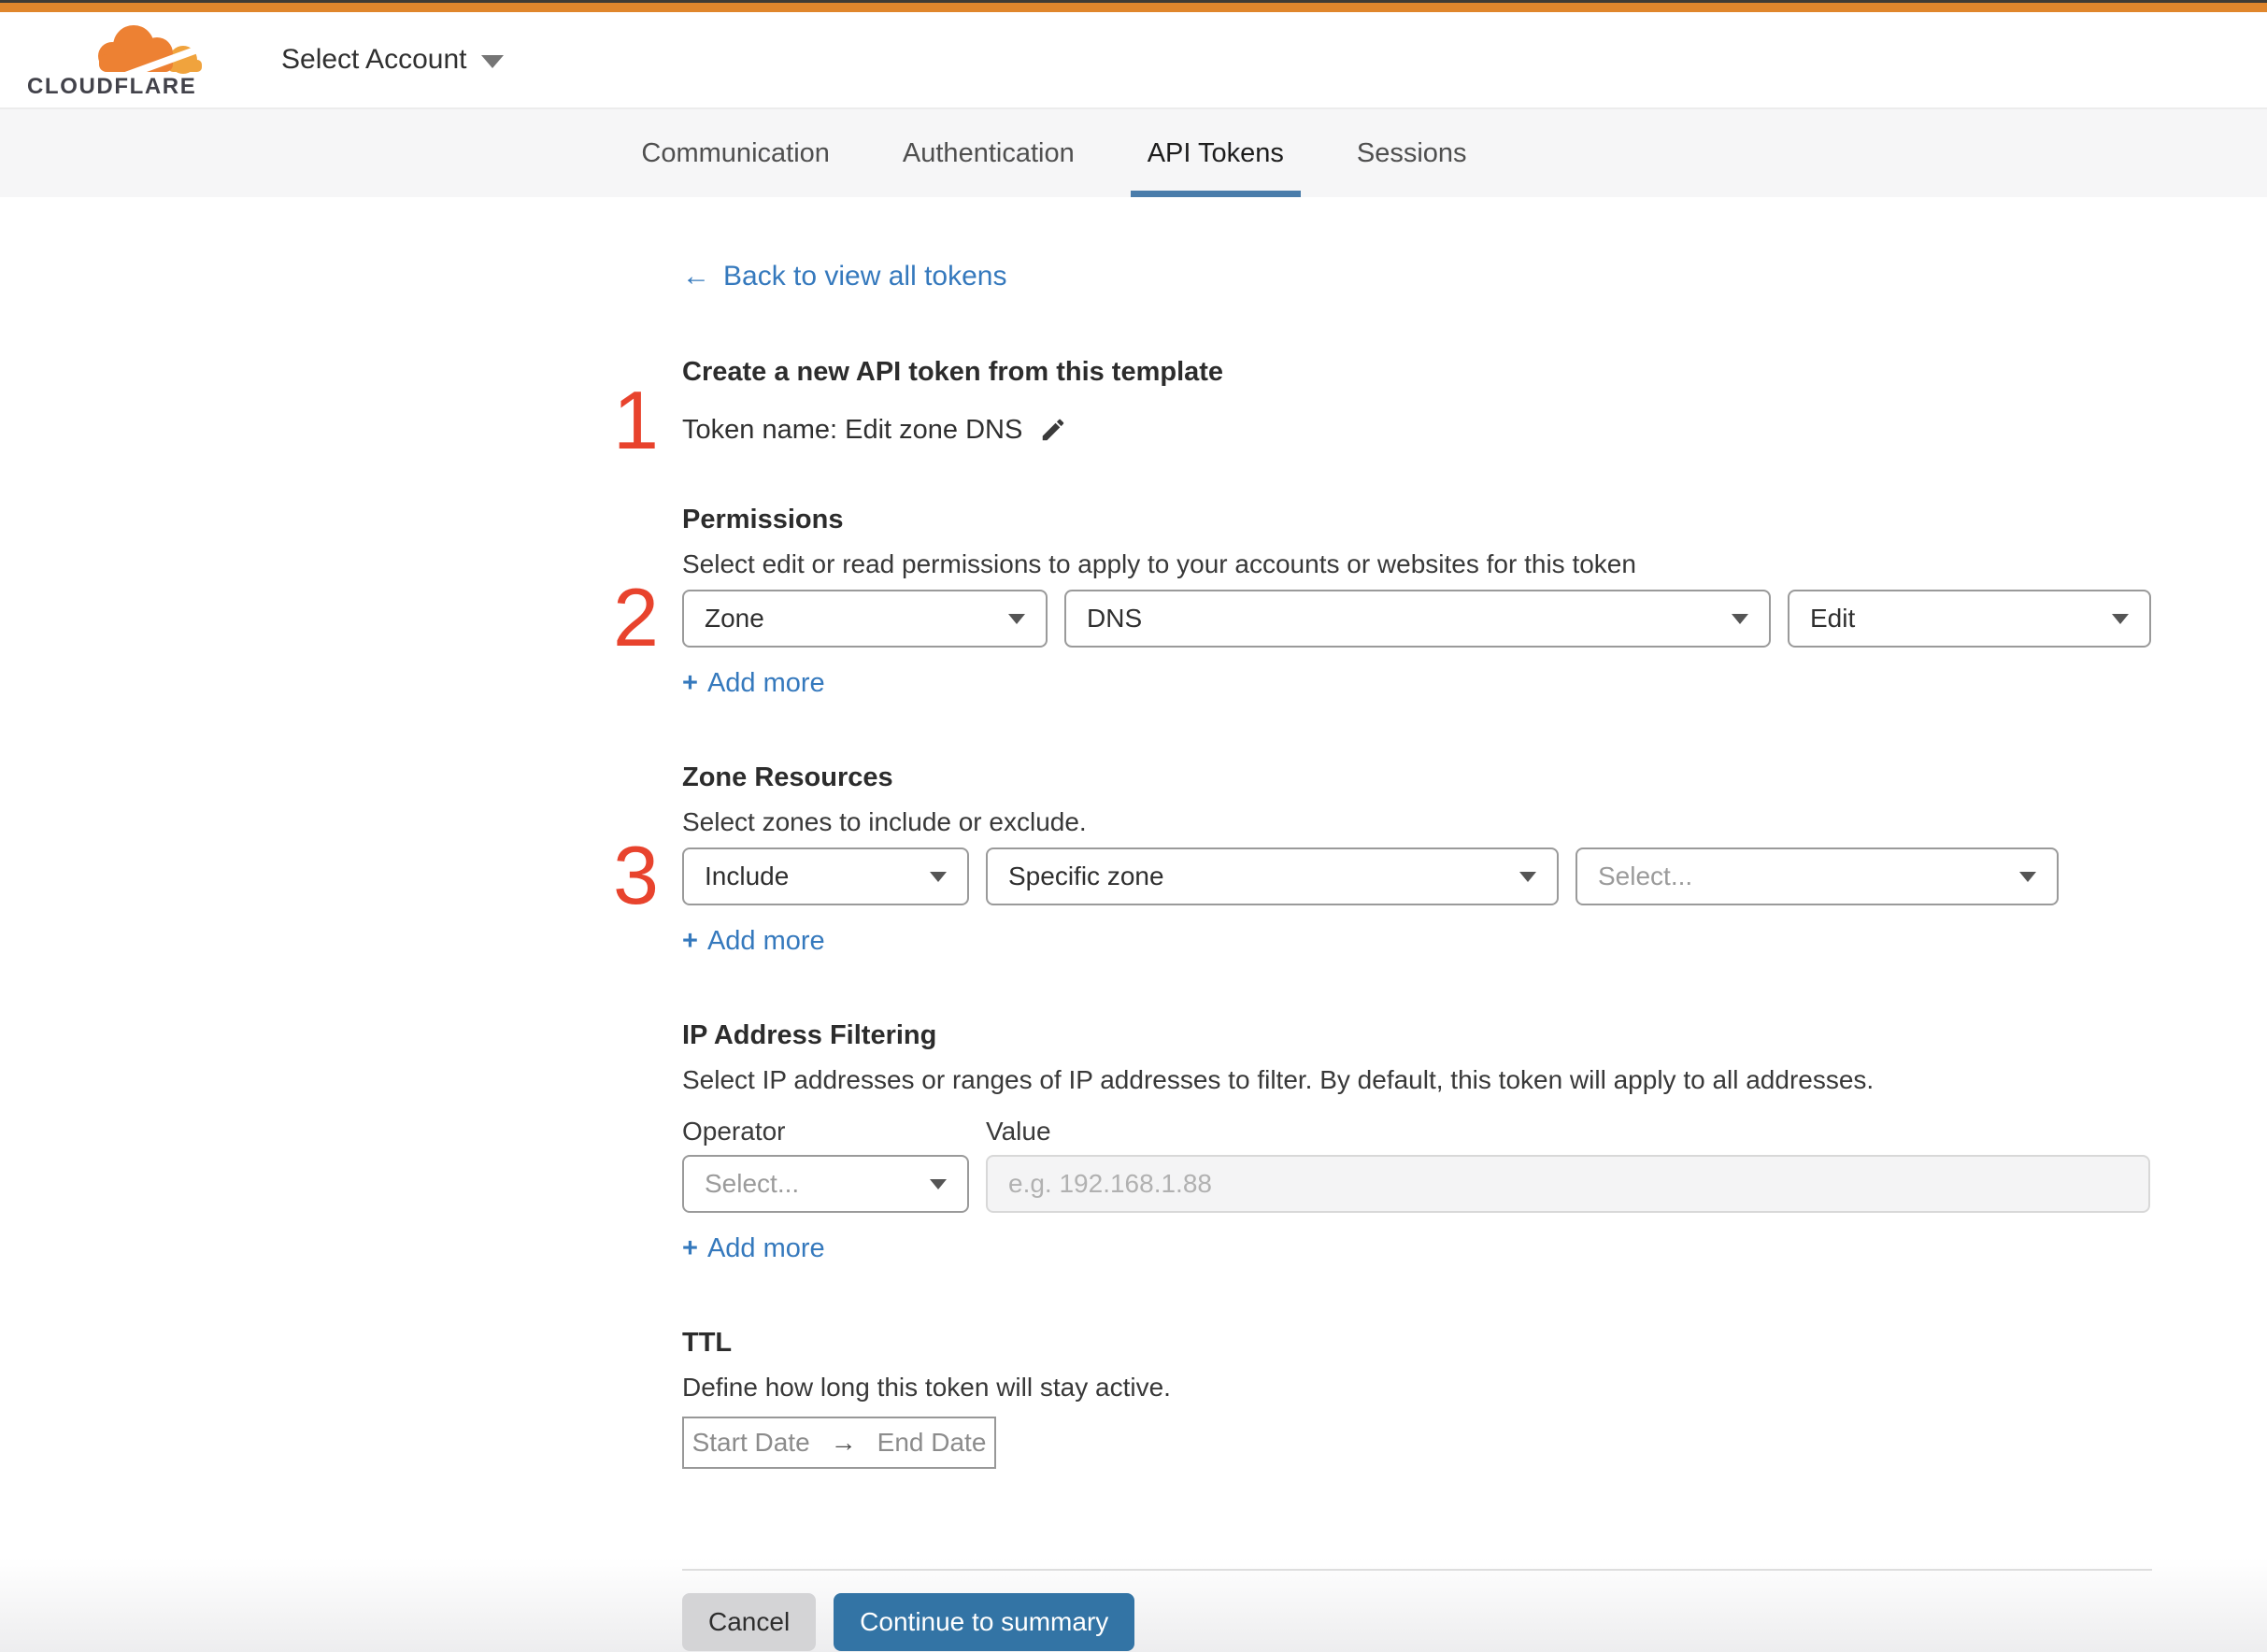  I want to click on section-title-ttl: TTL, so click(708, 1343).